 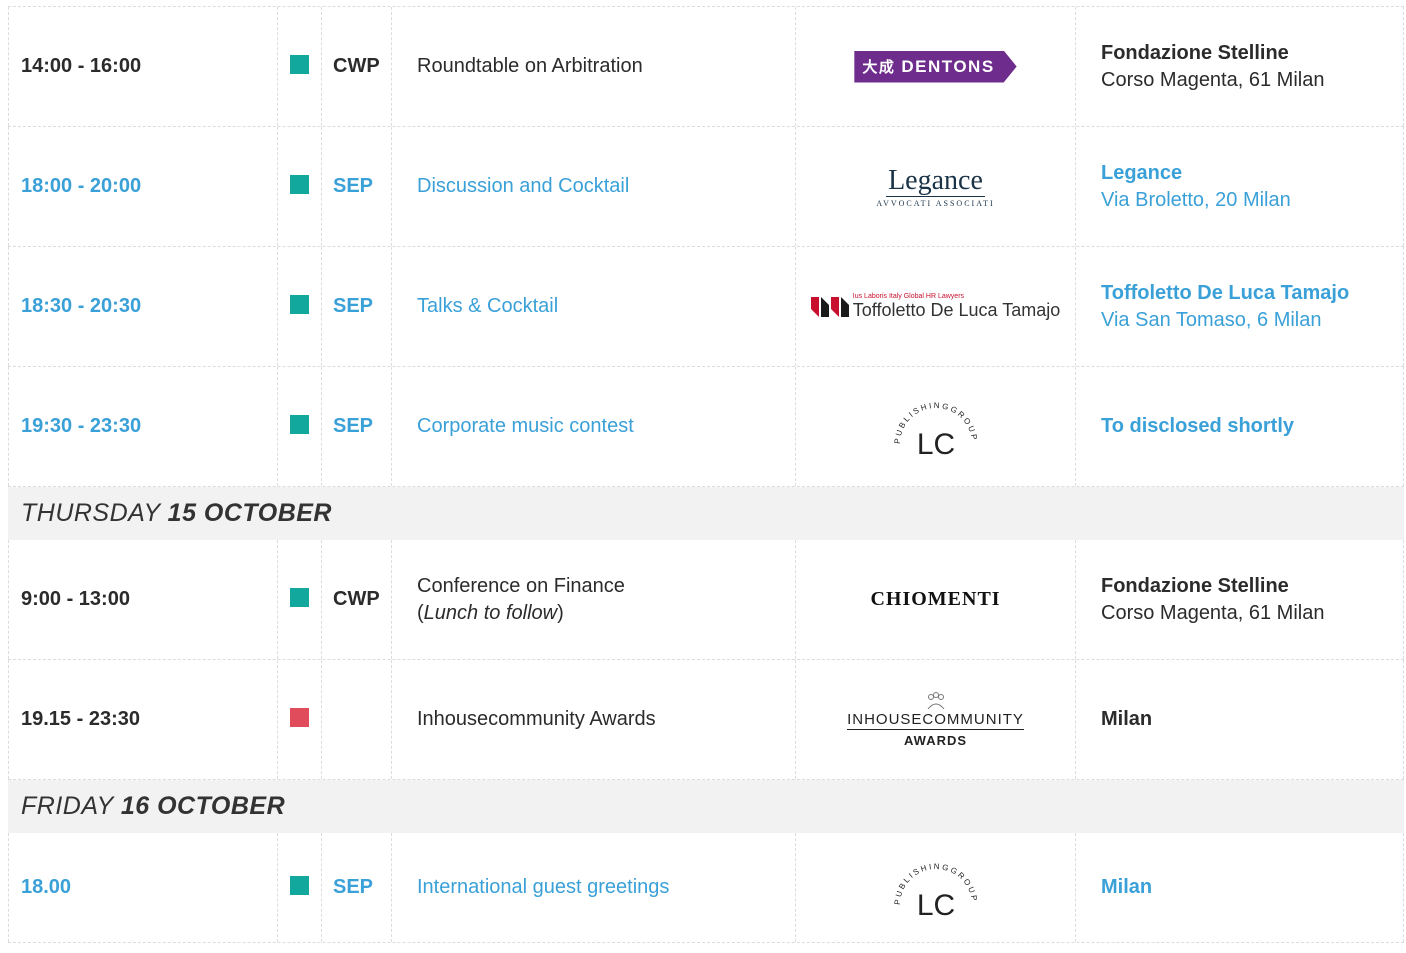 I want to click on venue-name-link: Toffoletto De Luca Tamajo, so click(x=1225, y=293).